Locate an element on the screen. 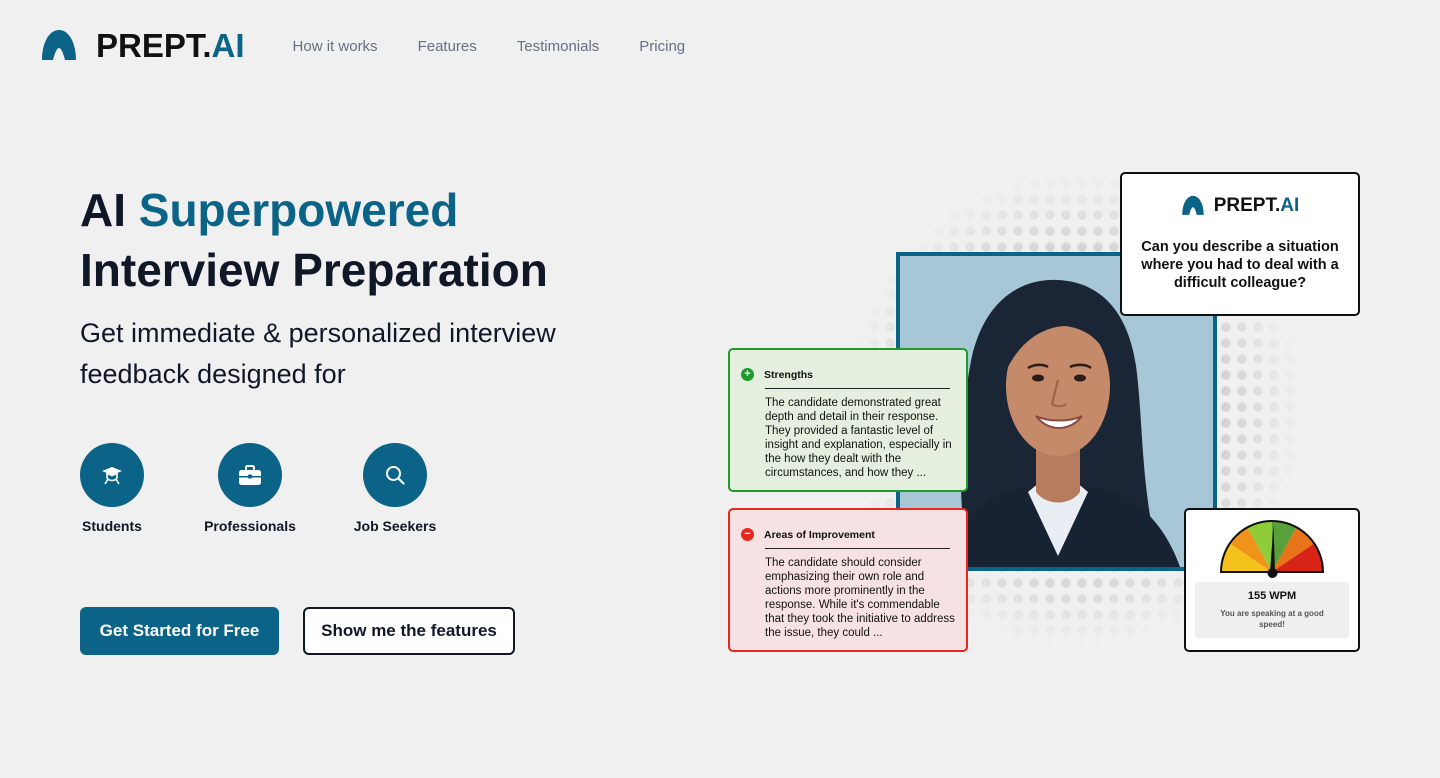 This screenshot has height=778, width=1440. improvement-title: Areas of Improvement is located at coordinates (819, 534).